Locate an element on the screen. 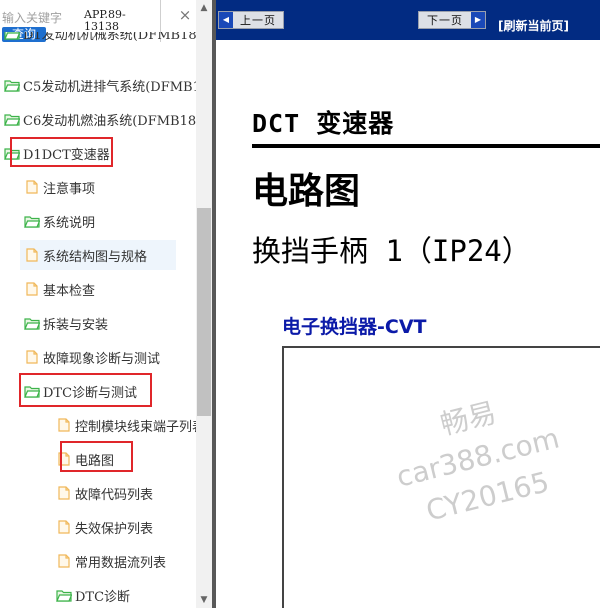 This screenshot has width=600, height=608. tree-item-data-stream-list: 常用数据流列表 is located at coordinates (126, 561).